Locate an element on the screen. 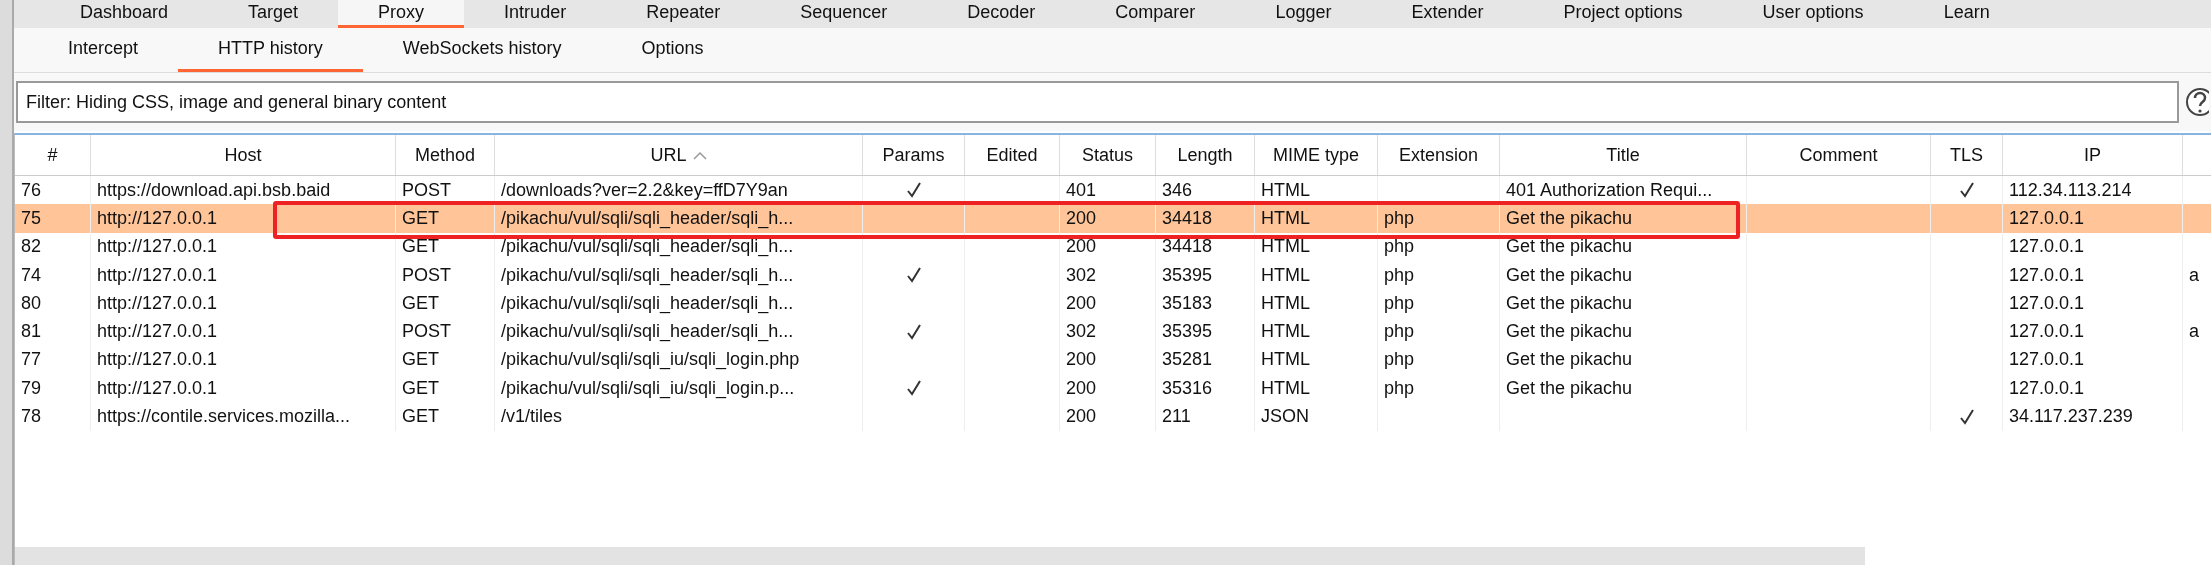 The width and height of the screenshot is (2211, 565). table-cell: 35183 is located at coordinates (1187, 303).